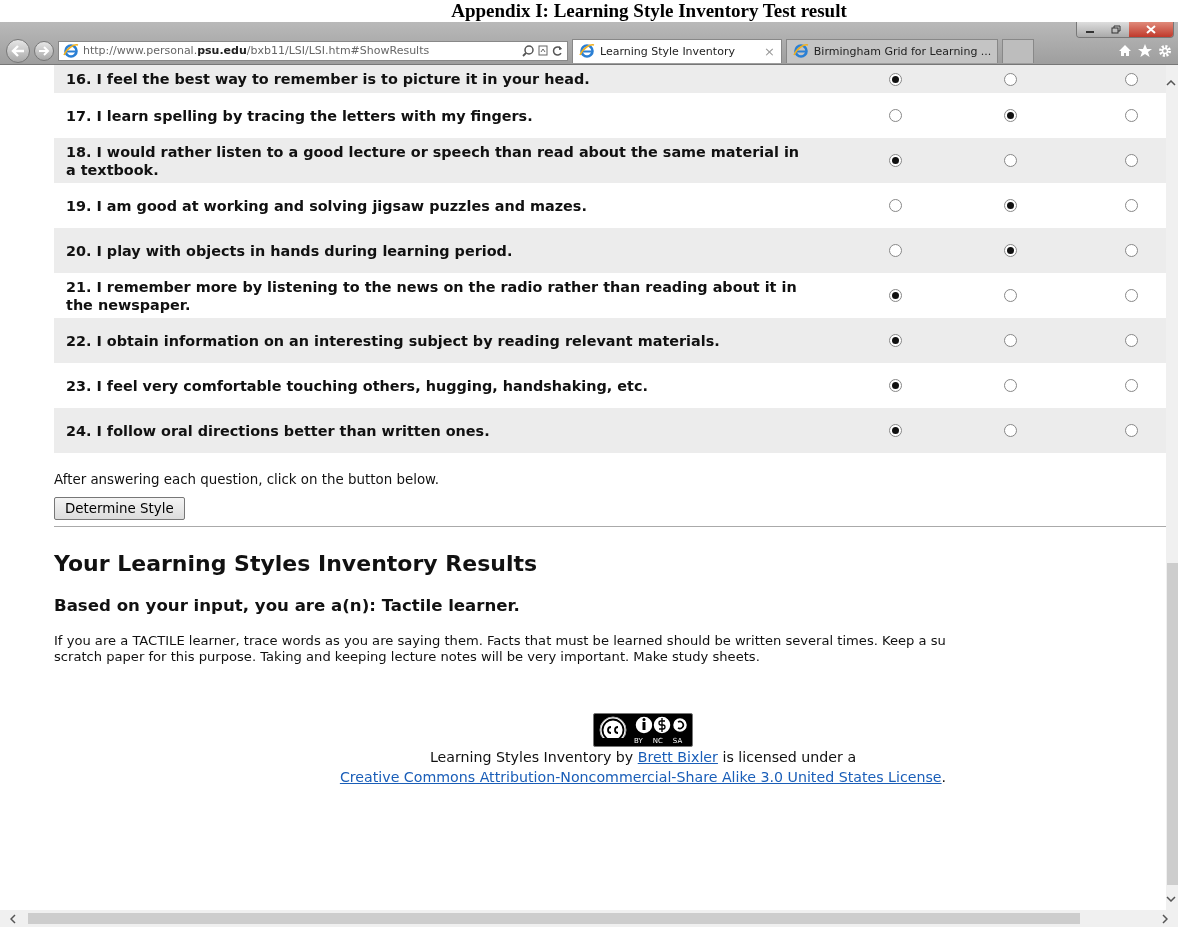  Describe the element at coordinates (1171, 899) in the screenshot. I see `scroll-down-icon` at that location.